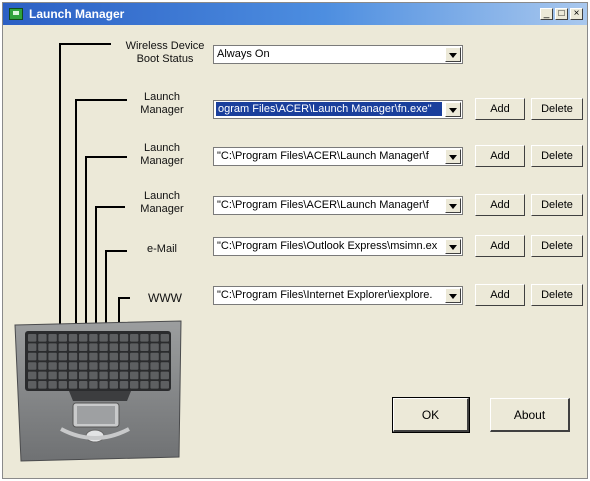 The image size is (590, 481). What do you see at coordinates (557, 156) in the screenshot?
I see `delete-button-launch-2: Delete` at bounding box center [557, 156].